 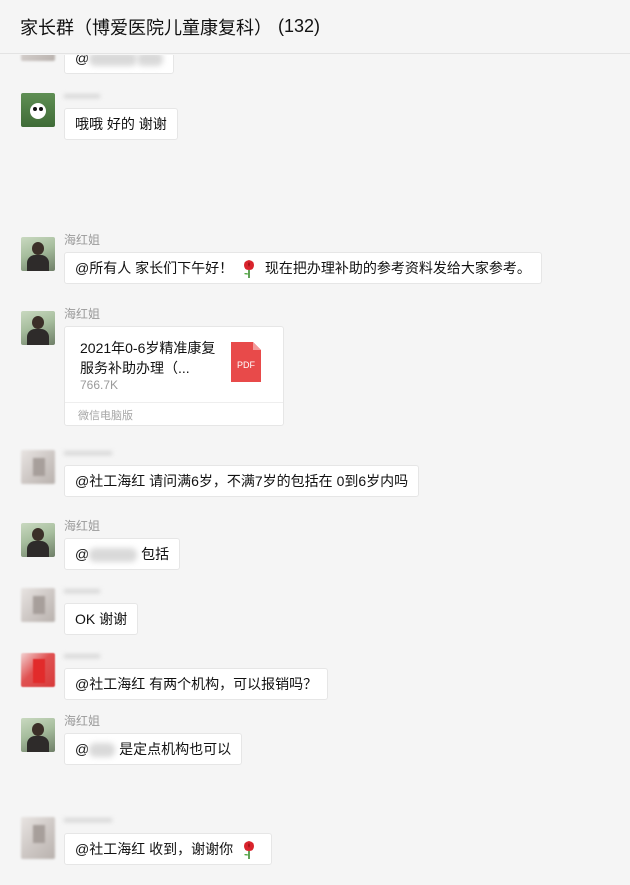 I want to click on member-count: (132), so click(x=299, y=26).